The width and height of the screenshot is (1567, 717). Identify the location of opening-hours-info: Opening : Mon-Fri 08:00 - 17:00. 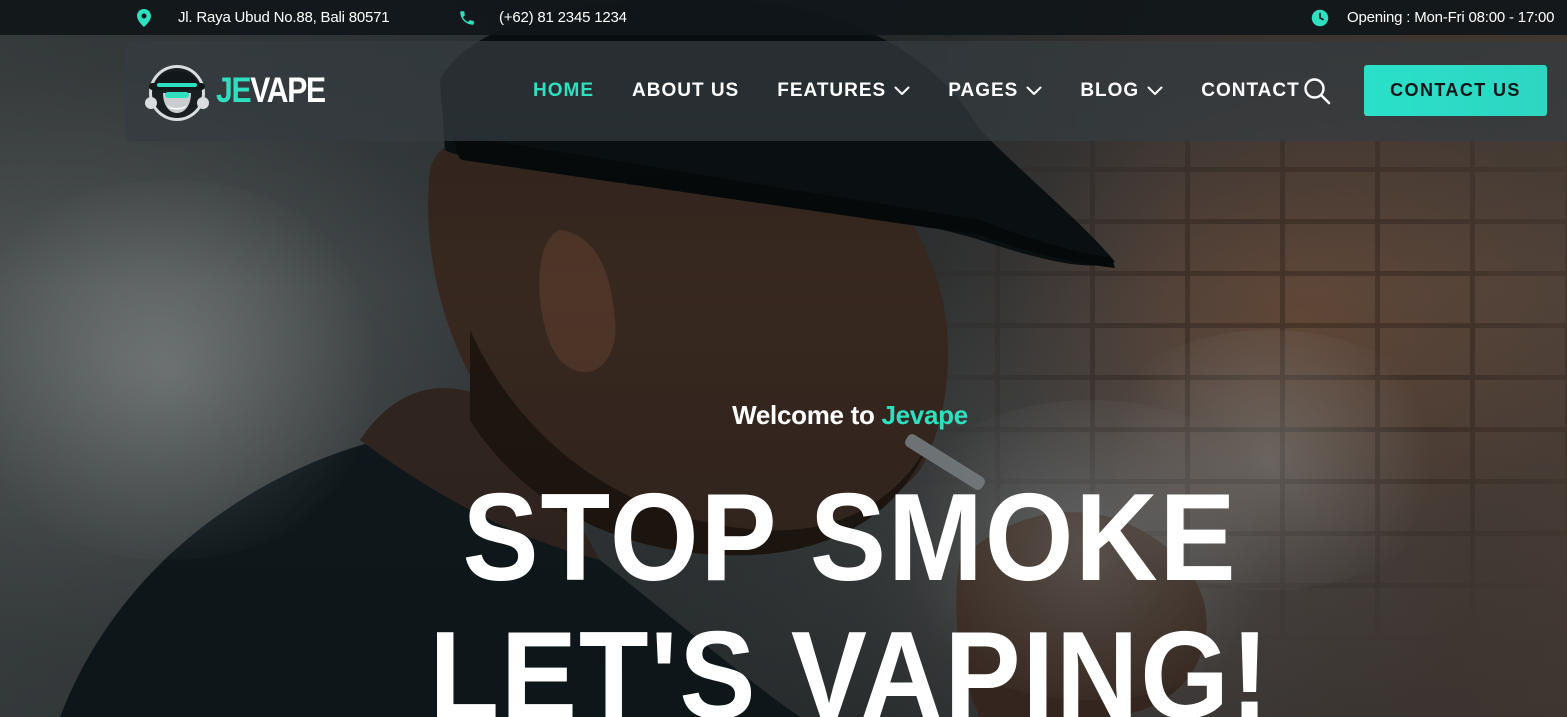
(1432, 17).